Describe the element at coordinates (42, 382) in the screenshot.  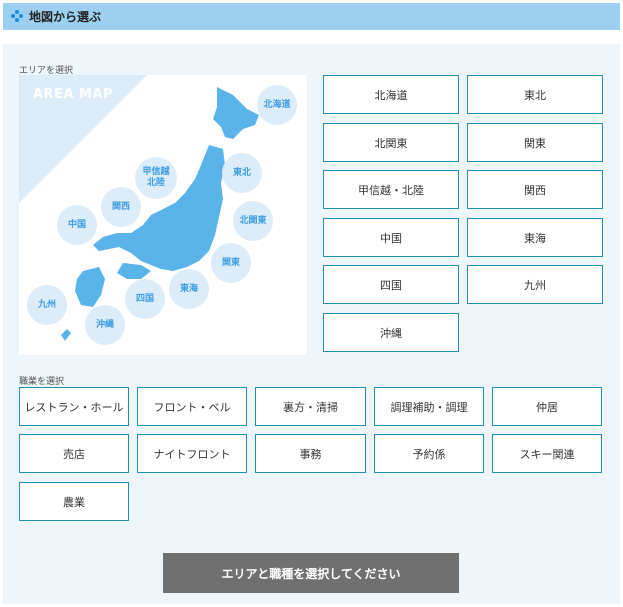
I see `job-section-label: 職業を選択` at that location.